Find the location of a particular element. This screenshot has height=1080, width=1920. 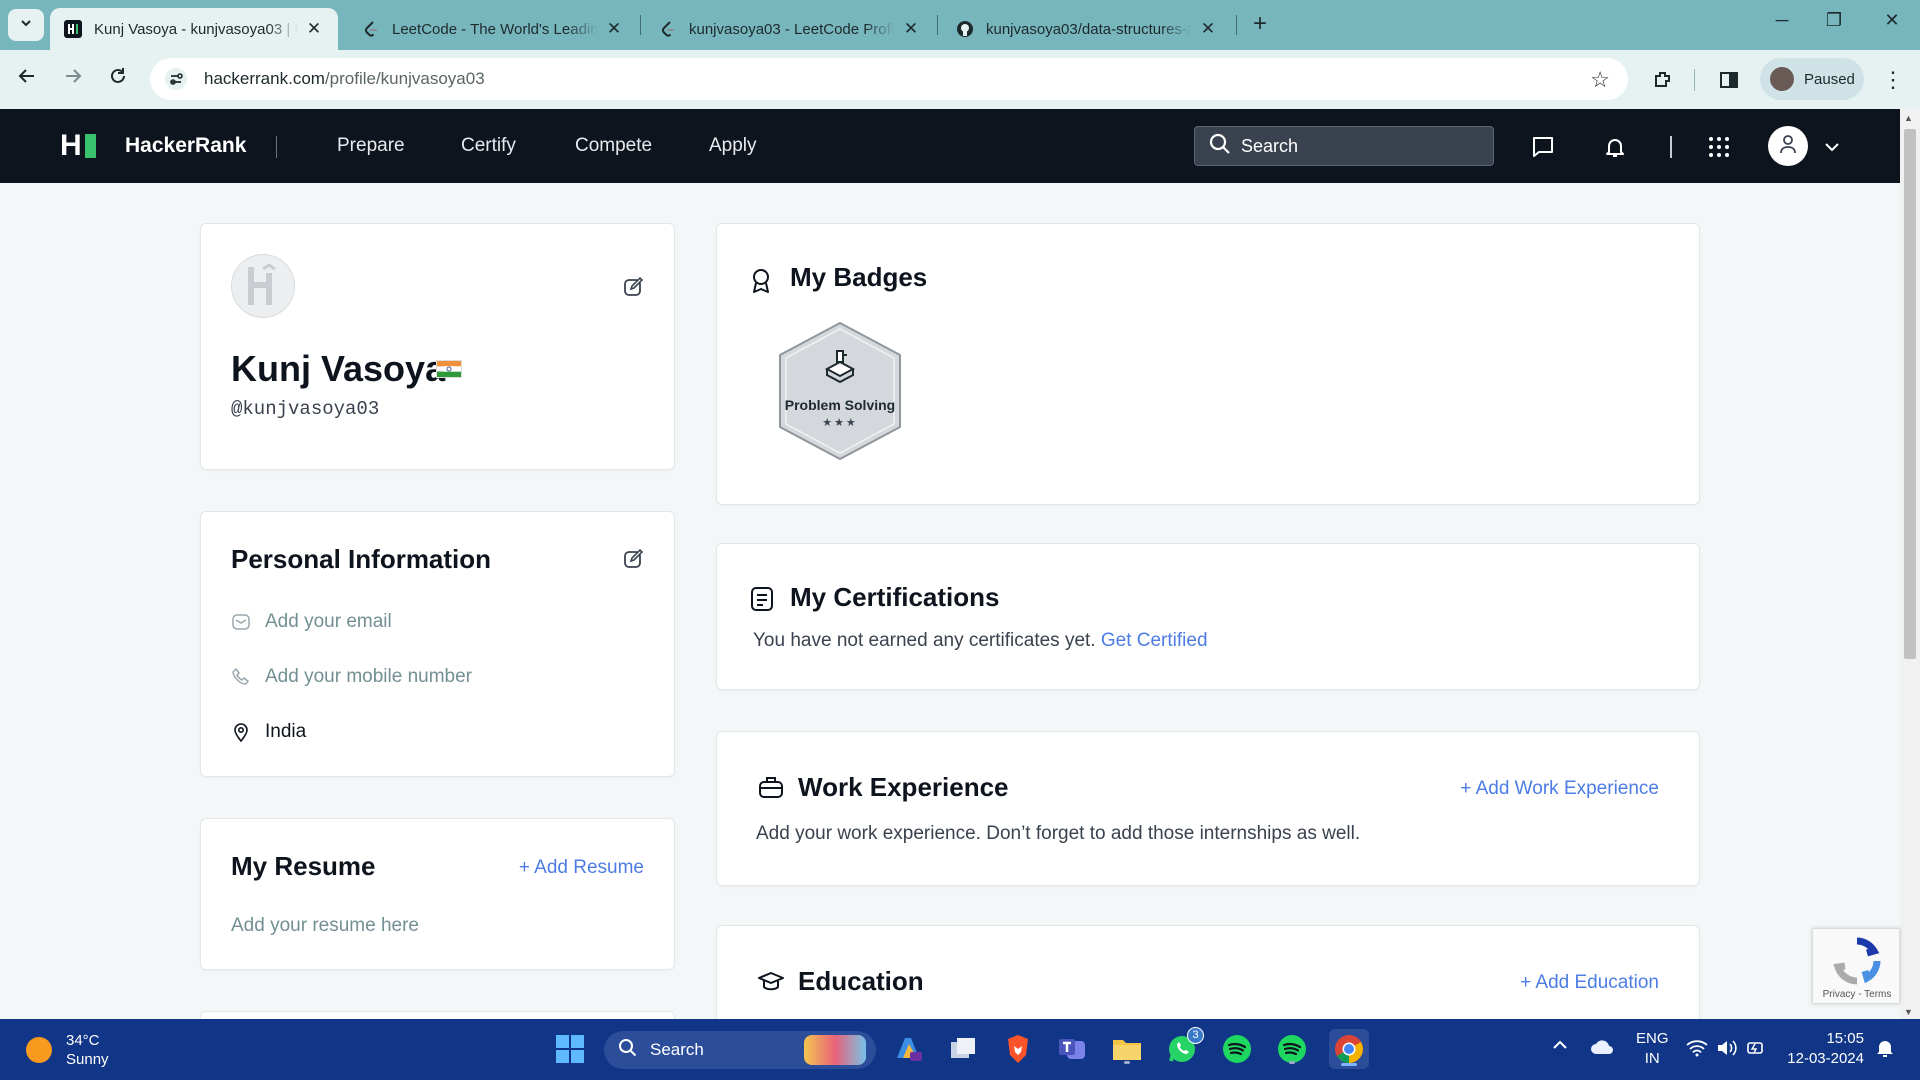

file-explorer-icon is located at coordinates (1127, 1049).